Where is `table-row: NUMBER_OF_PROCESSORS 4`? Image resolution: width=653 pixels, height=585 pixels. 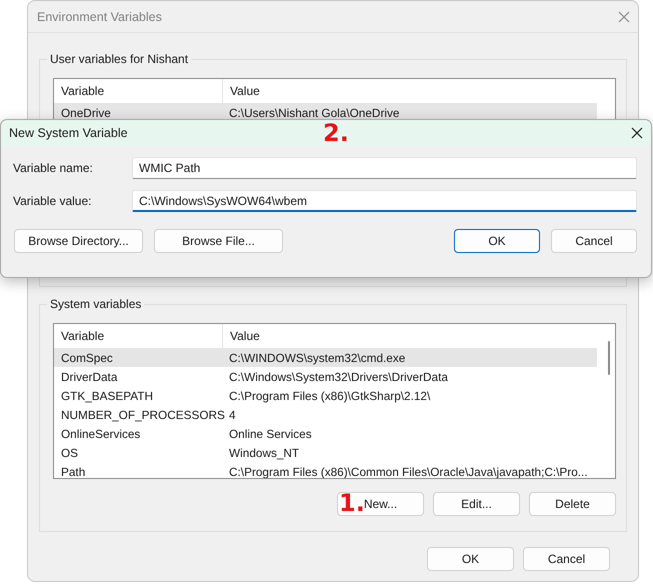
table-row: NUMBER_OF_PROCESSORS 4 is located at coordinates (325, 414).